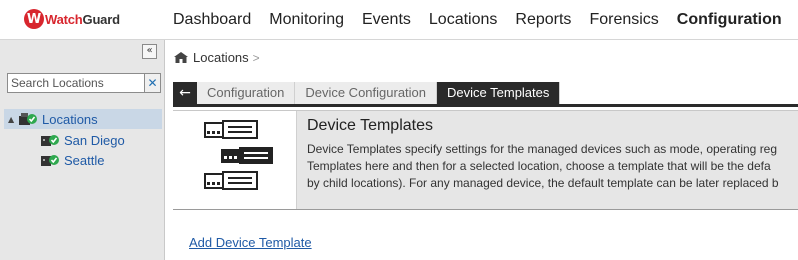 Image resolution: width=798 pixels, height=260 pixels. Describe the element at coordinates (28, 119) in the screenshot. I see `location-folder-icon` at that location.